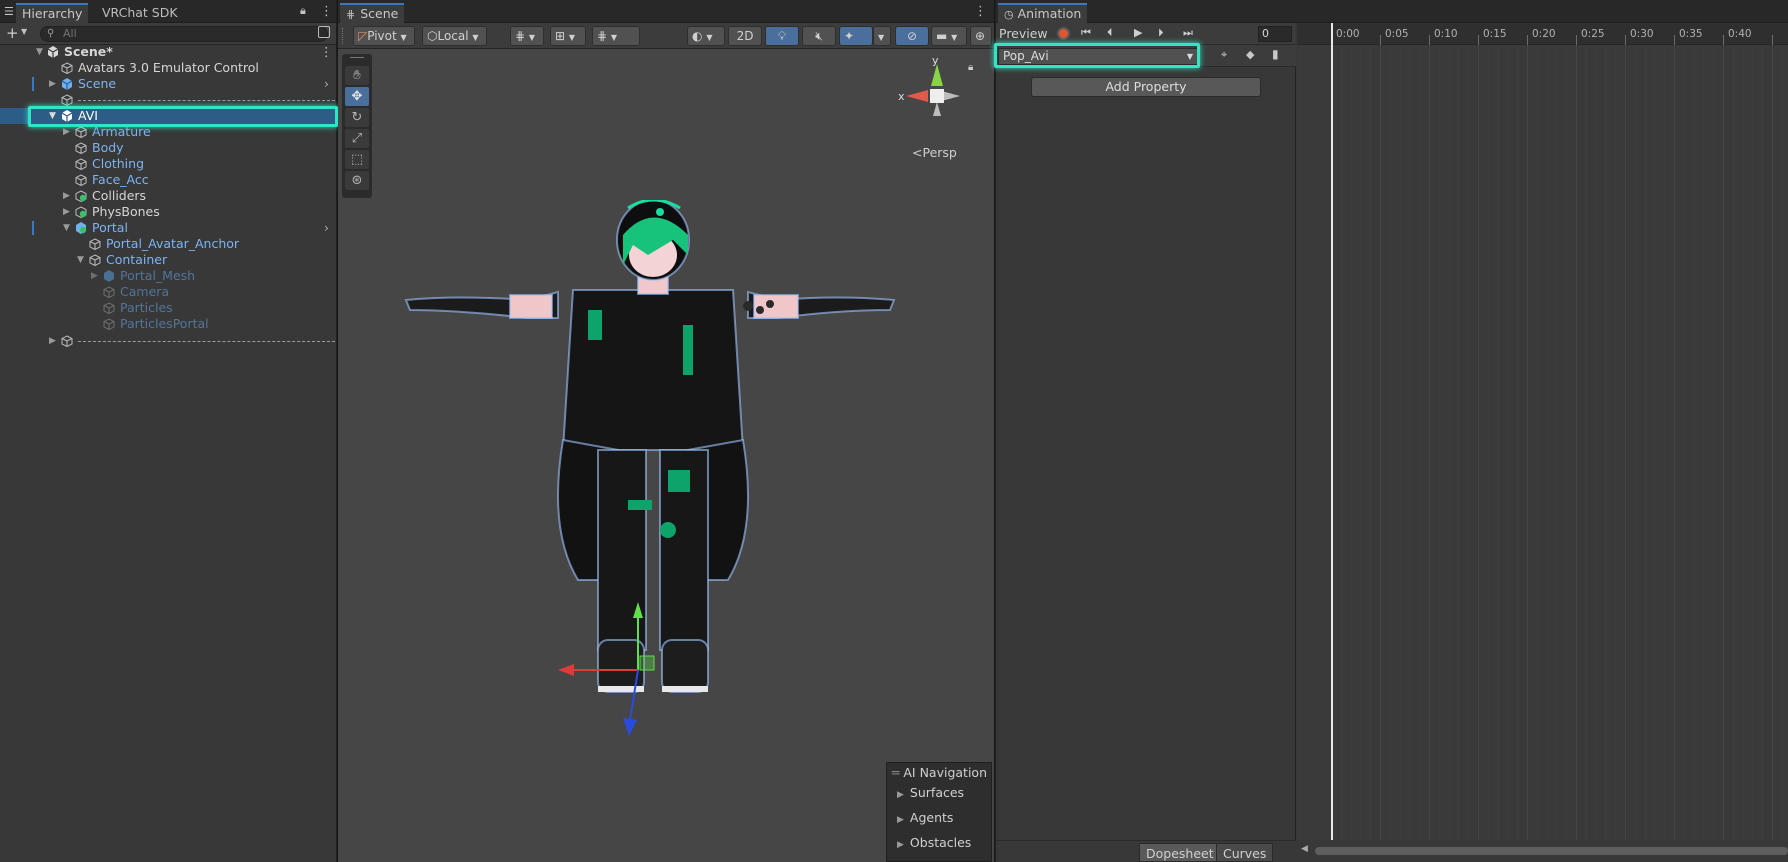 Image resolution: width=1788 pixels, height=862 pixels. What do you see at coordinates (357, 96) in the screenshot?
I see `move-tool-button: ✥` at bounding box center [357, 96].